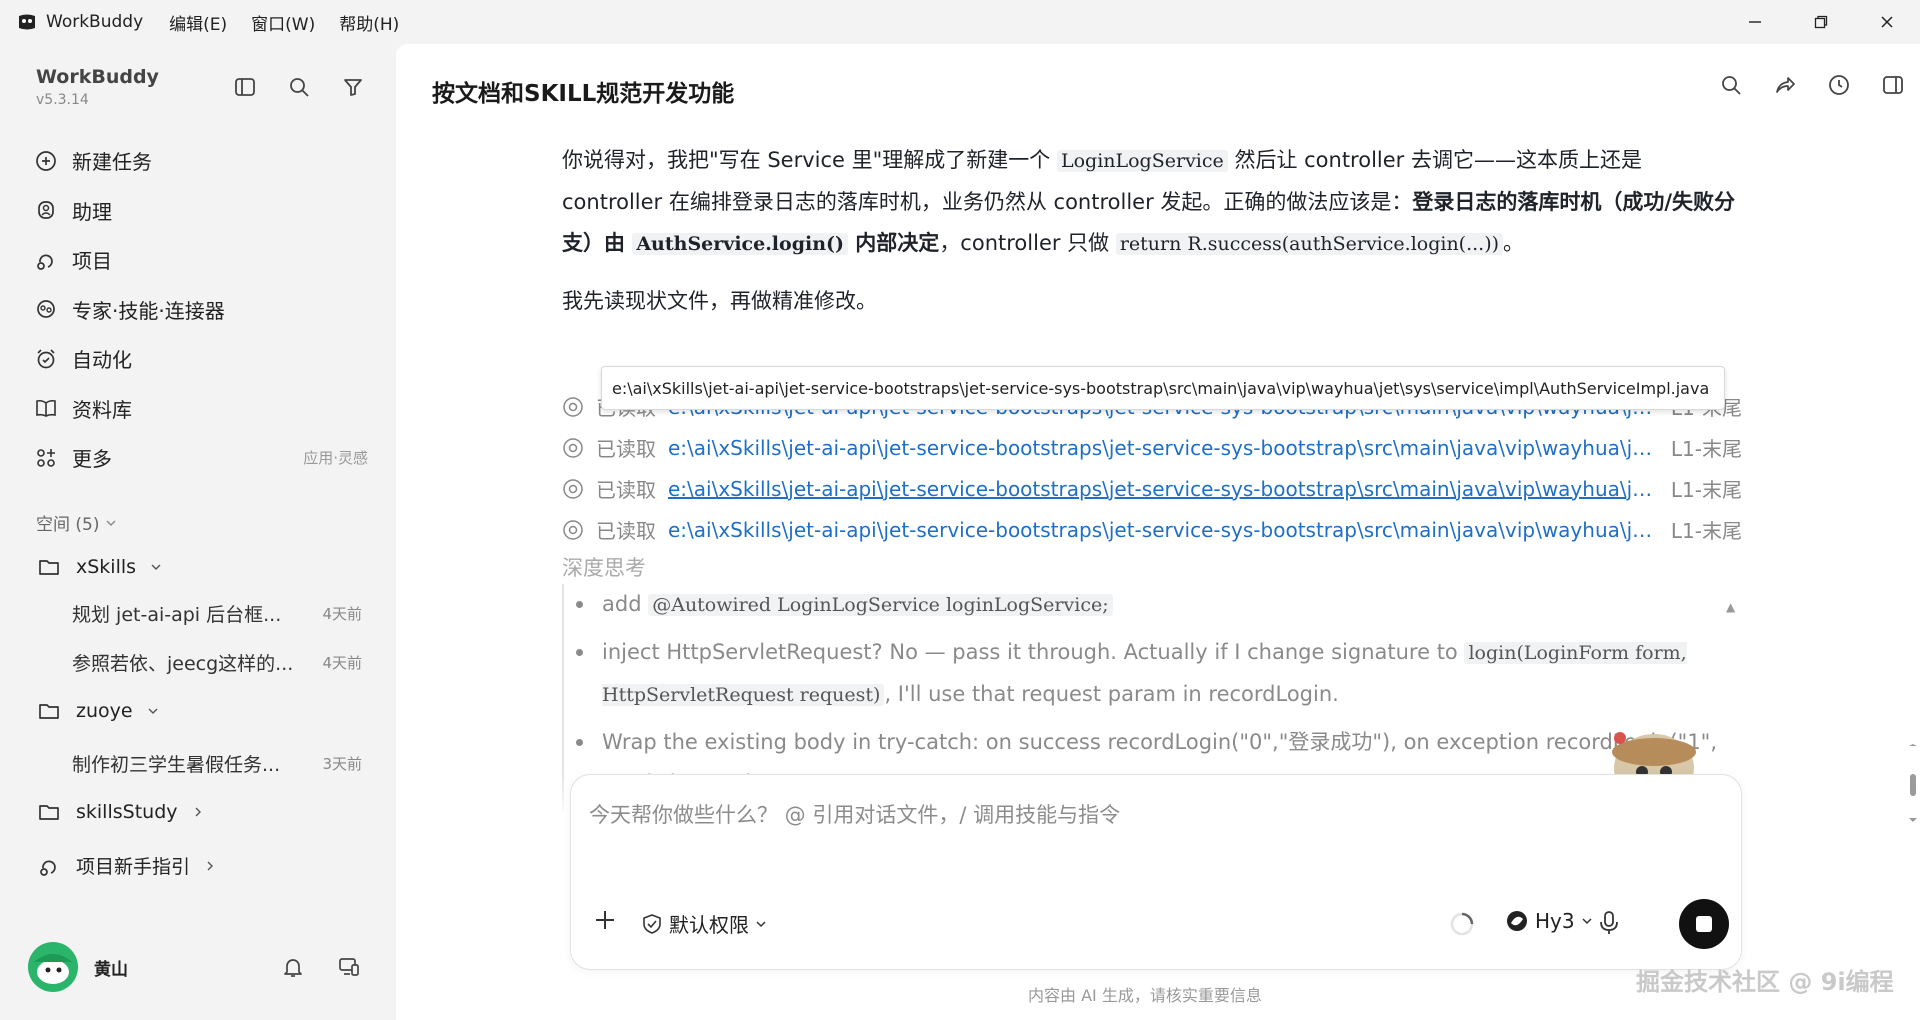 Image resolution: width=1920 pixels, height=1020 pixels. What do you see at coordinates (625, 604) in the screenshot?
I see `text-span: add` at bounding box center [625, 604].